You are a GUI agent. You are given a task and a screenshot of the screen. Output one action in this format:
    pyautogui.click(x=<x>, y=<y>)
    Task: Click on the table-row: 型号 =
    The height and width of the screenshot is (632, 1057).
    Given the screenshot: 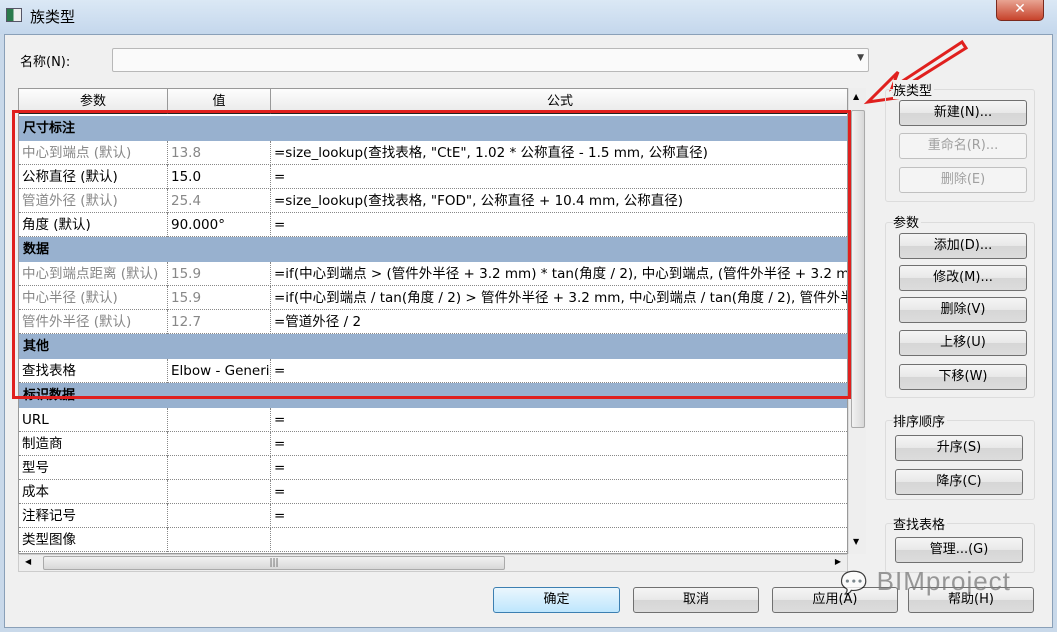 What is the action you would take?
    pyautogui.click(x=433, y=468)
    